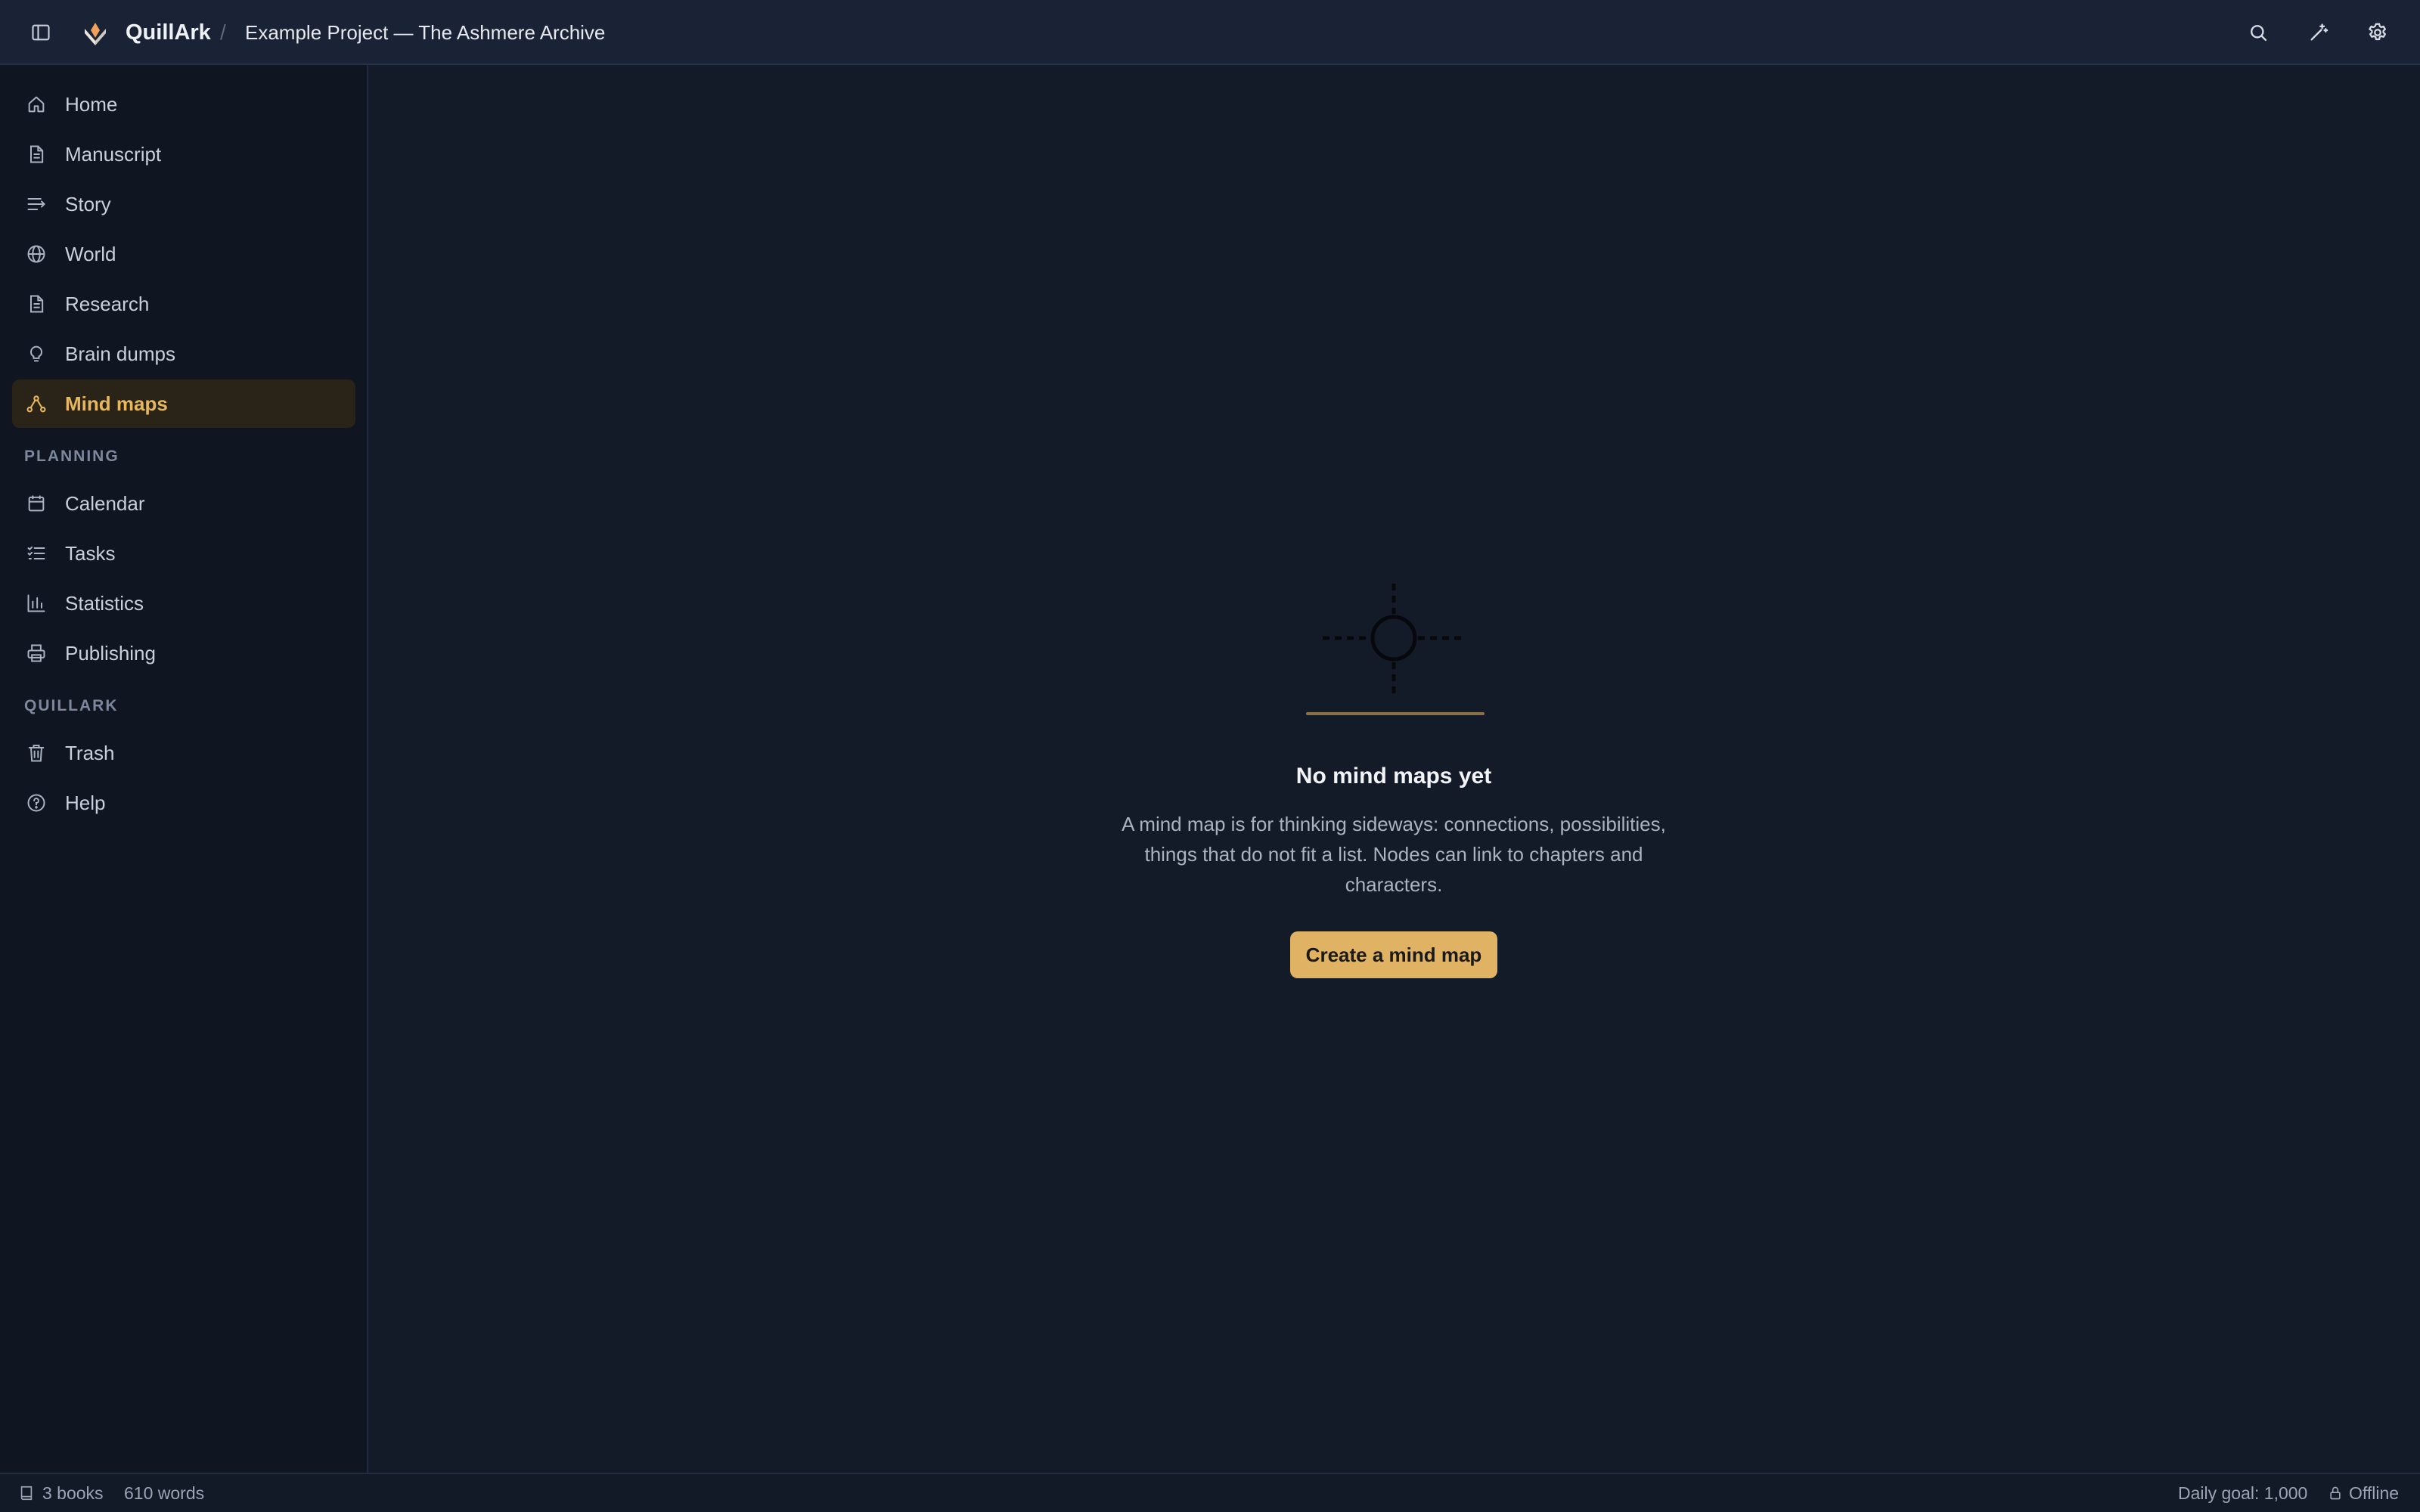  I want to click on sidebar-item-label: World, so click(90, 254).